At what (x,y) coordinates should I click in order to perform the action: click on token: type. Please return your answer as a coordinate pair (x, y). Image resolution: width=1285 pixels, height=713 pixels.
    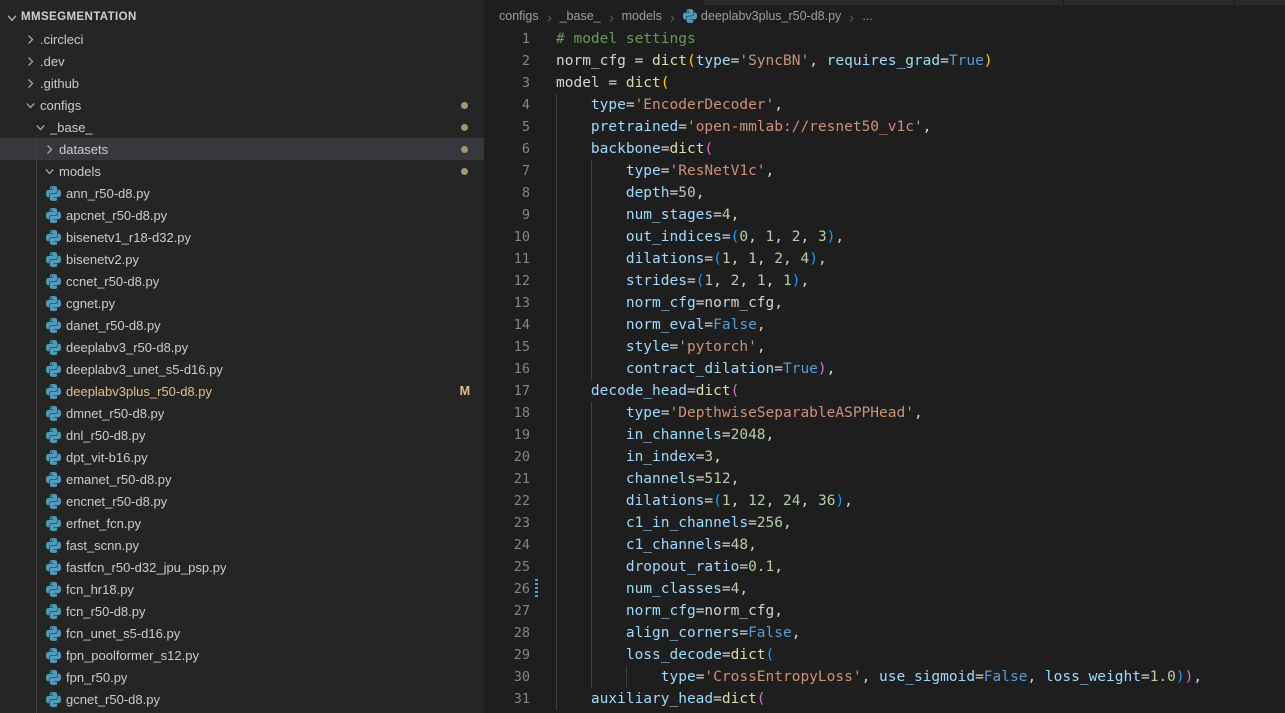
    Looking at the image, I should click on (713, 61).